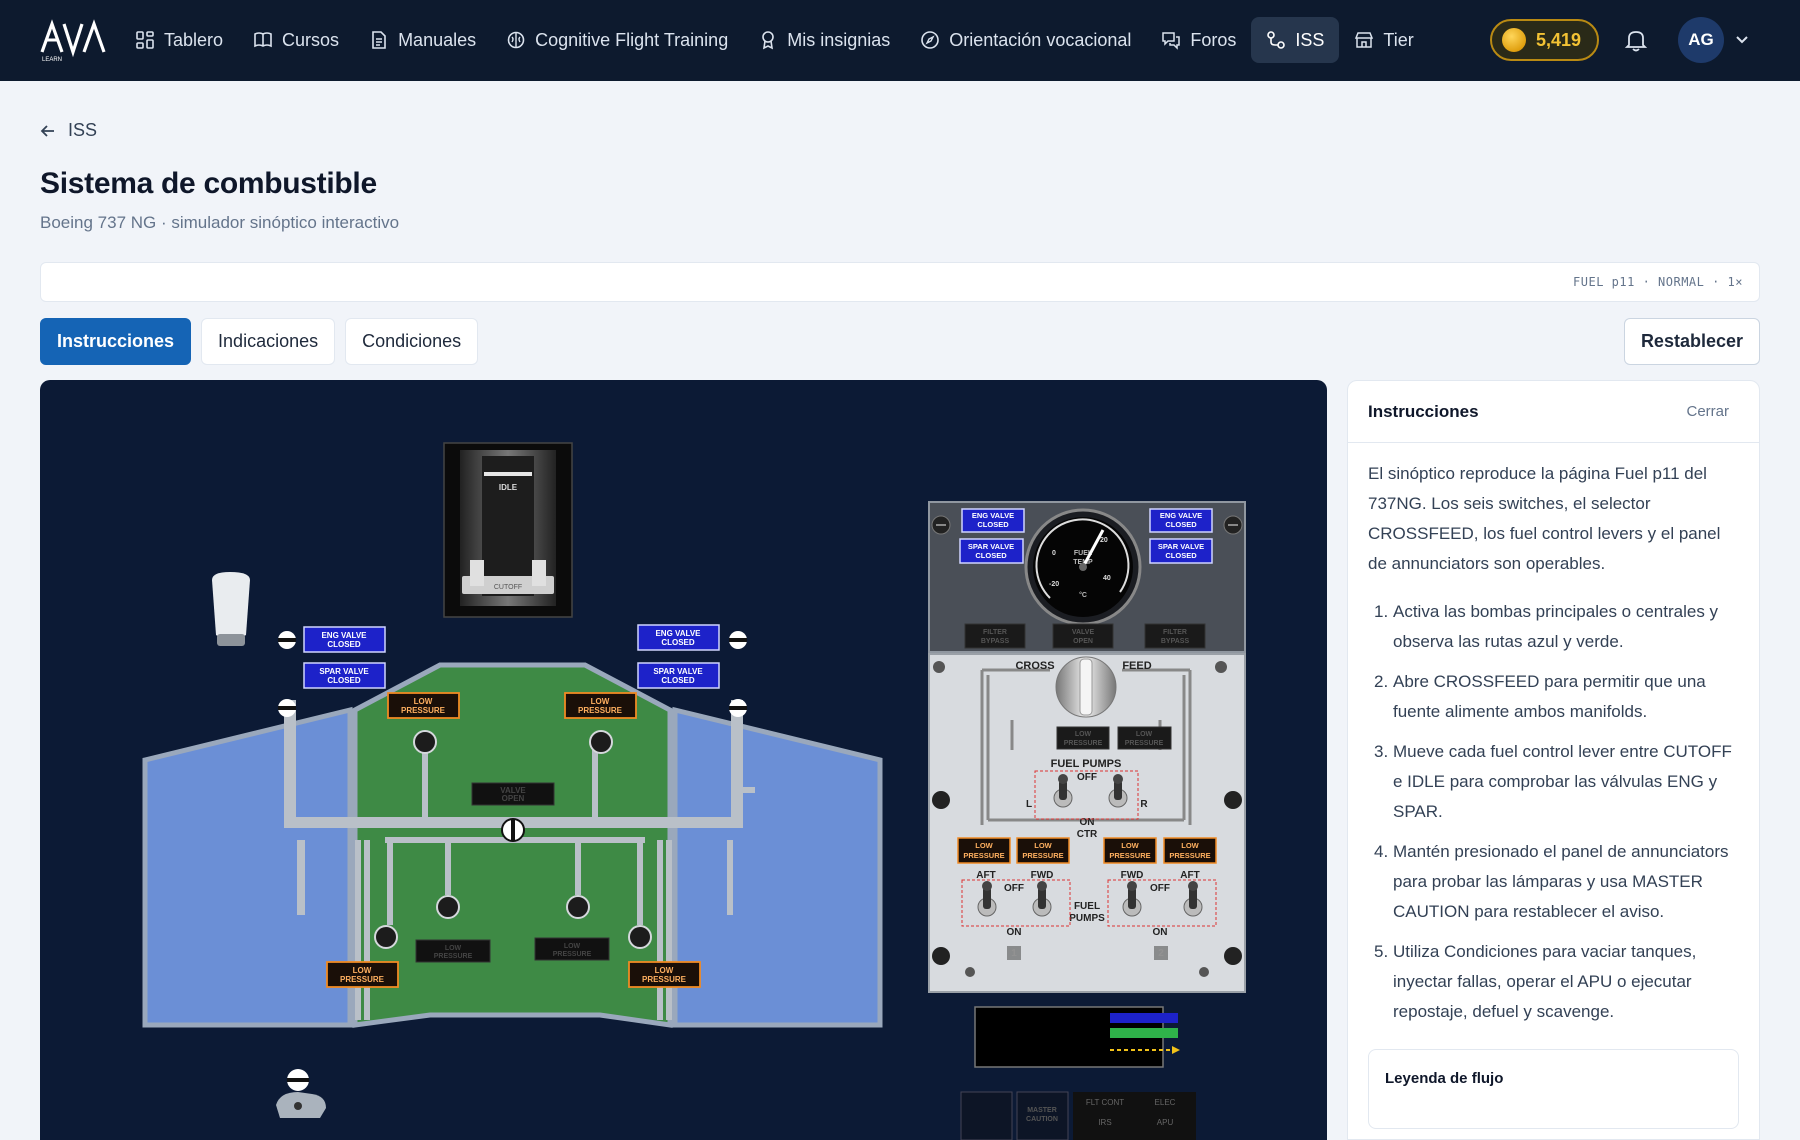 Image resolution: width=1800 pixels, height=1140 pixels. Describe the element at coordinates (1165, 1102) in the screenshot. I see `svg-text: ELEC` at that location.